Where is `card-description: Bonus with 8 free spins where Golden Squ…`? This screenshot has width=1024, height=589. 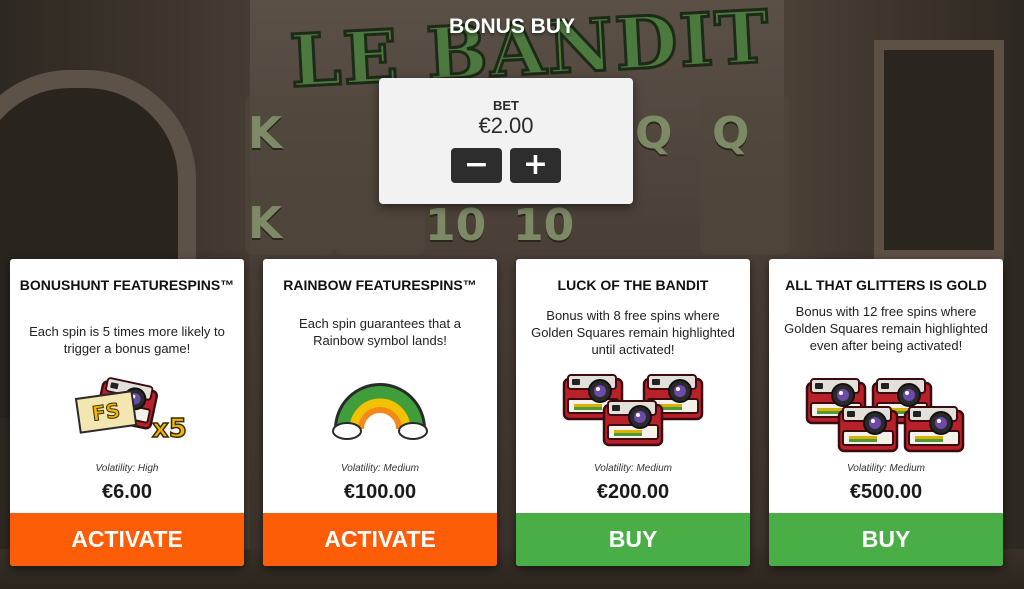 card-description: Bonus with 8 free spins where Golden Squ… is located at coordinates (633, 332).